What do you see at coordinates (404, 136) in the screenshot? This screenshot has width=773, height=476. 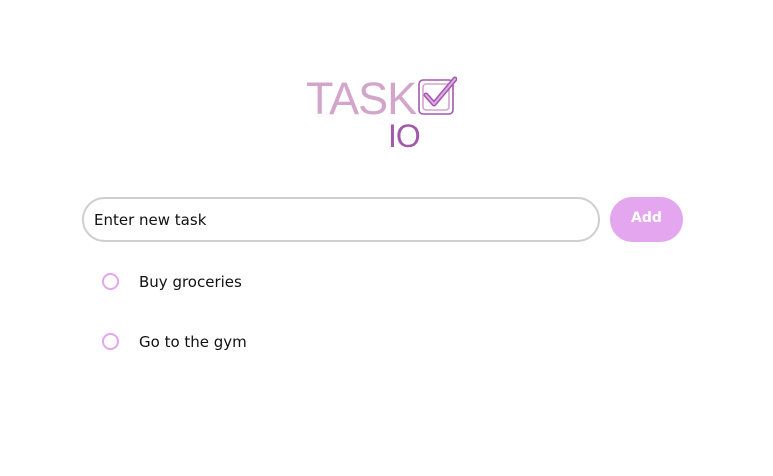 I see `logo-subtitle: IO` at bounding box center [404, 136].